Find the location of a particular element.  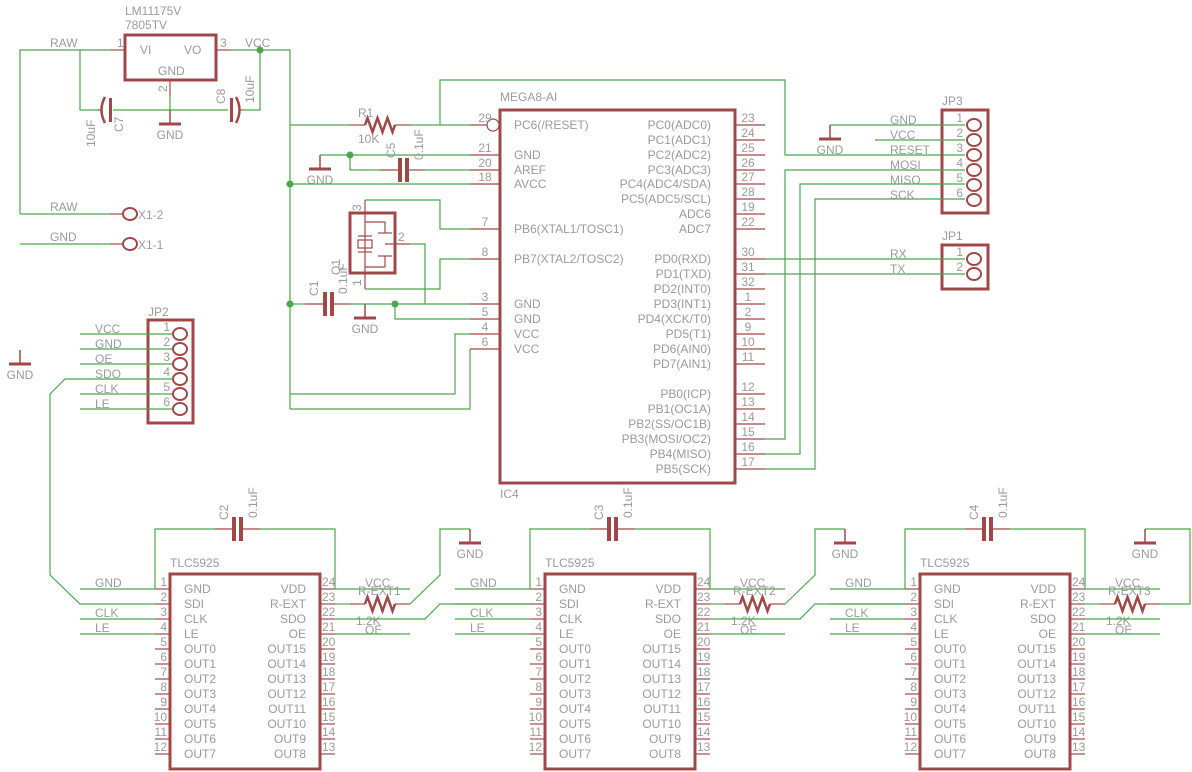

pin-label: CLK is located at coordinates (195, 619).